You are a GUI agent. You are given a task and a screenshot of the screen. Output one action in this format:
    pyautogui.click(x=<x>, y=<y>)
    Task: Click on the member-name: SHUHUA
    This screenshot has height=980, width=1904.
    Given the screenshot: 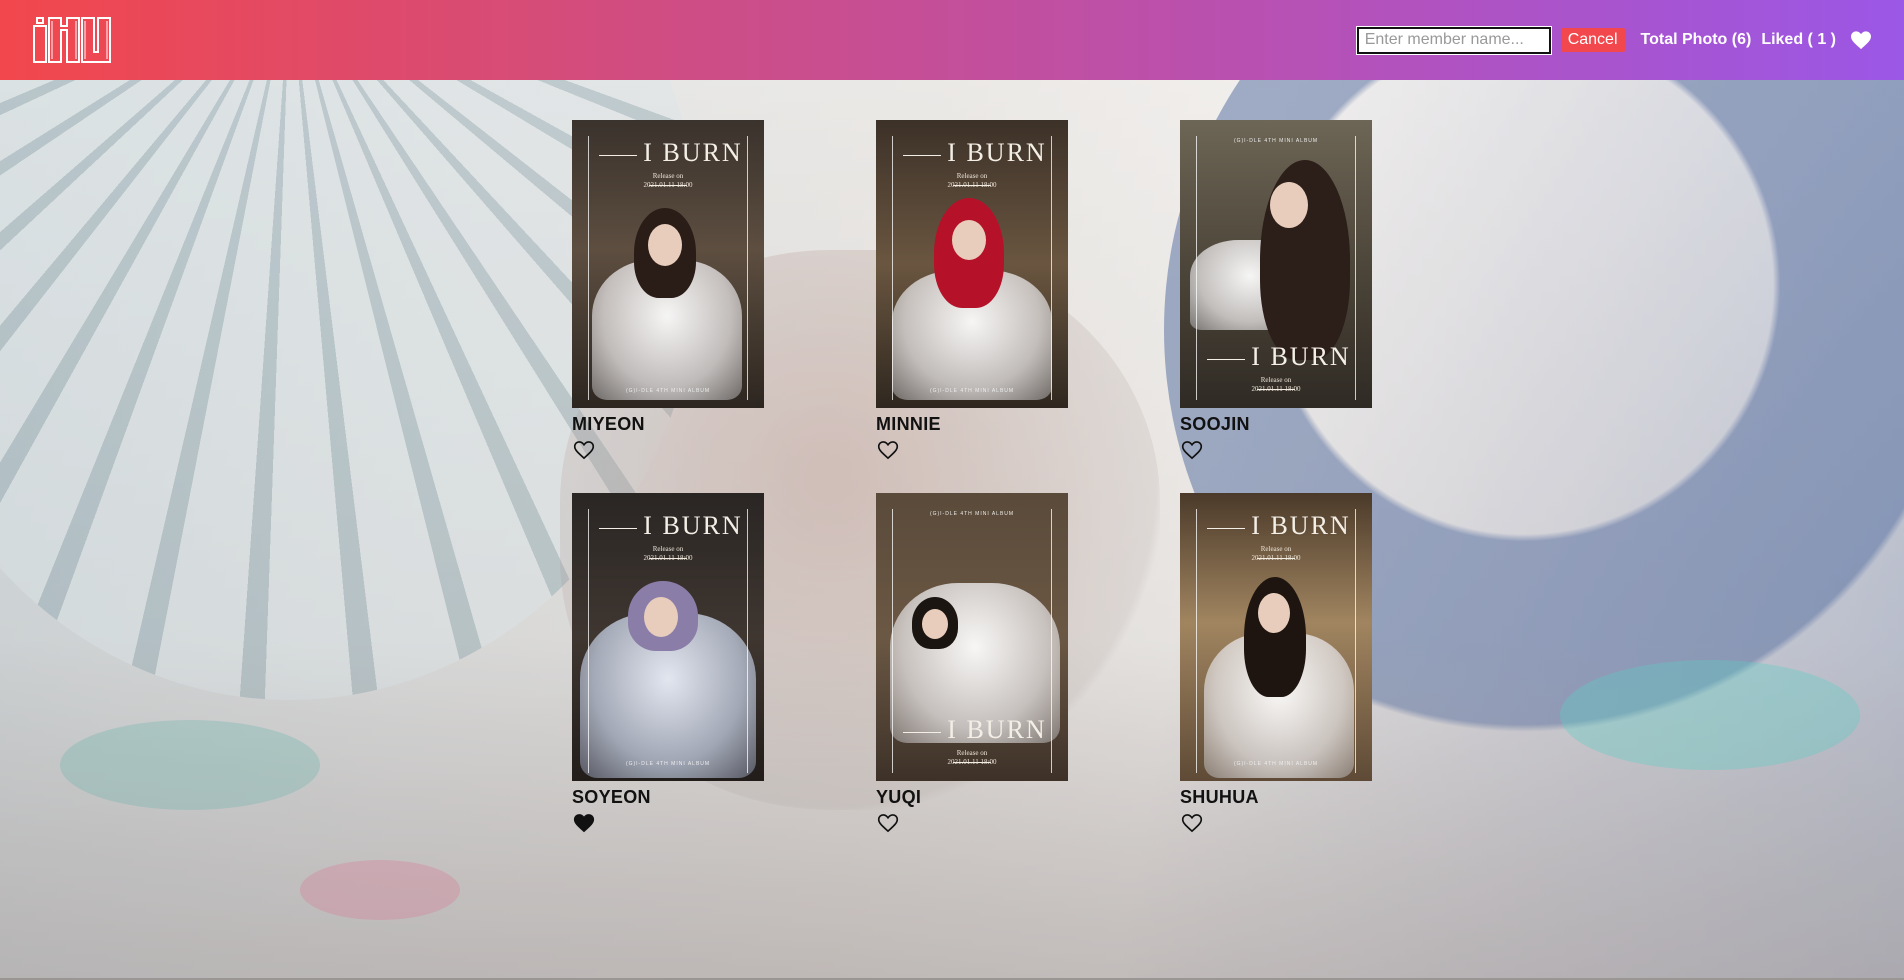 What is the action you would take?
    pyautogui.click(x=1219, y=797)
    